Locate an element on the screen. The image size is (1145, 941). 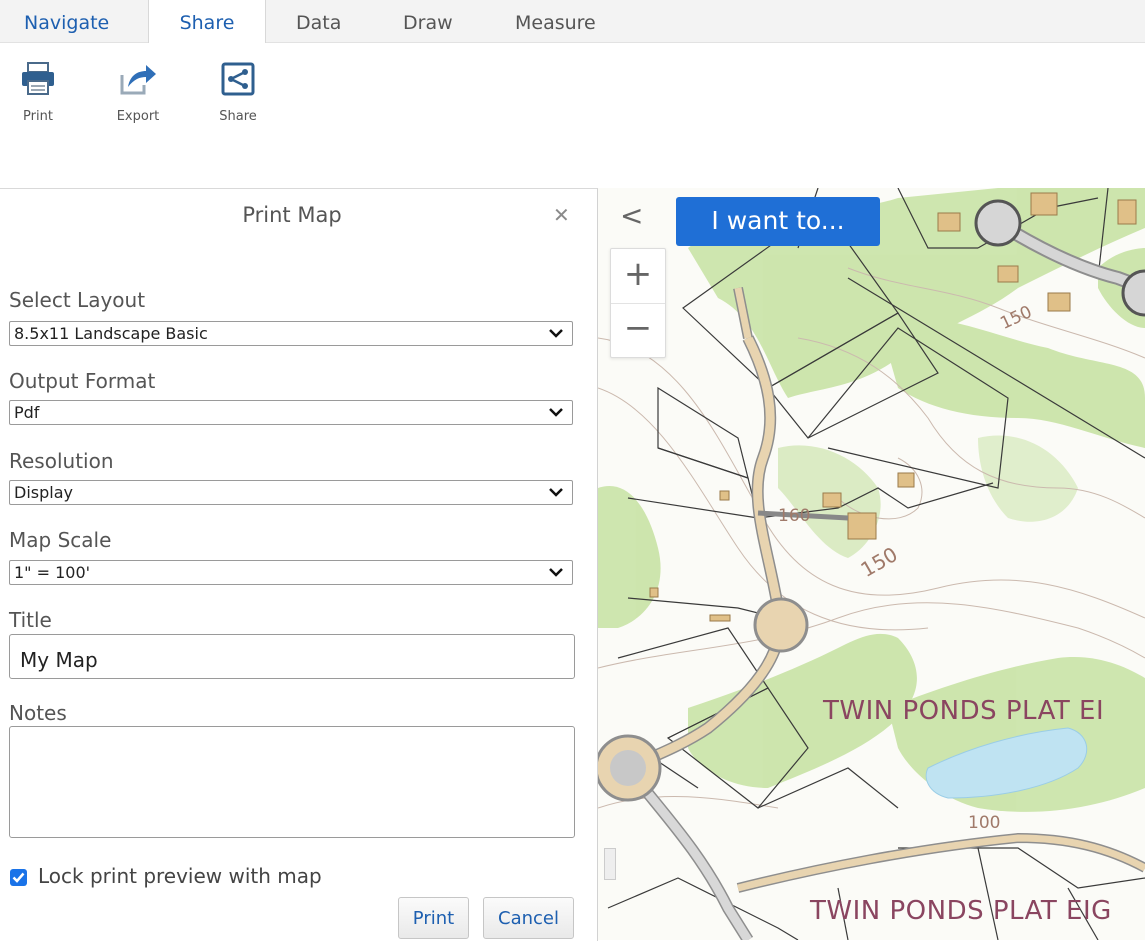
print-ribbon-label: Print is located at coordinates (38, 116).